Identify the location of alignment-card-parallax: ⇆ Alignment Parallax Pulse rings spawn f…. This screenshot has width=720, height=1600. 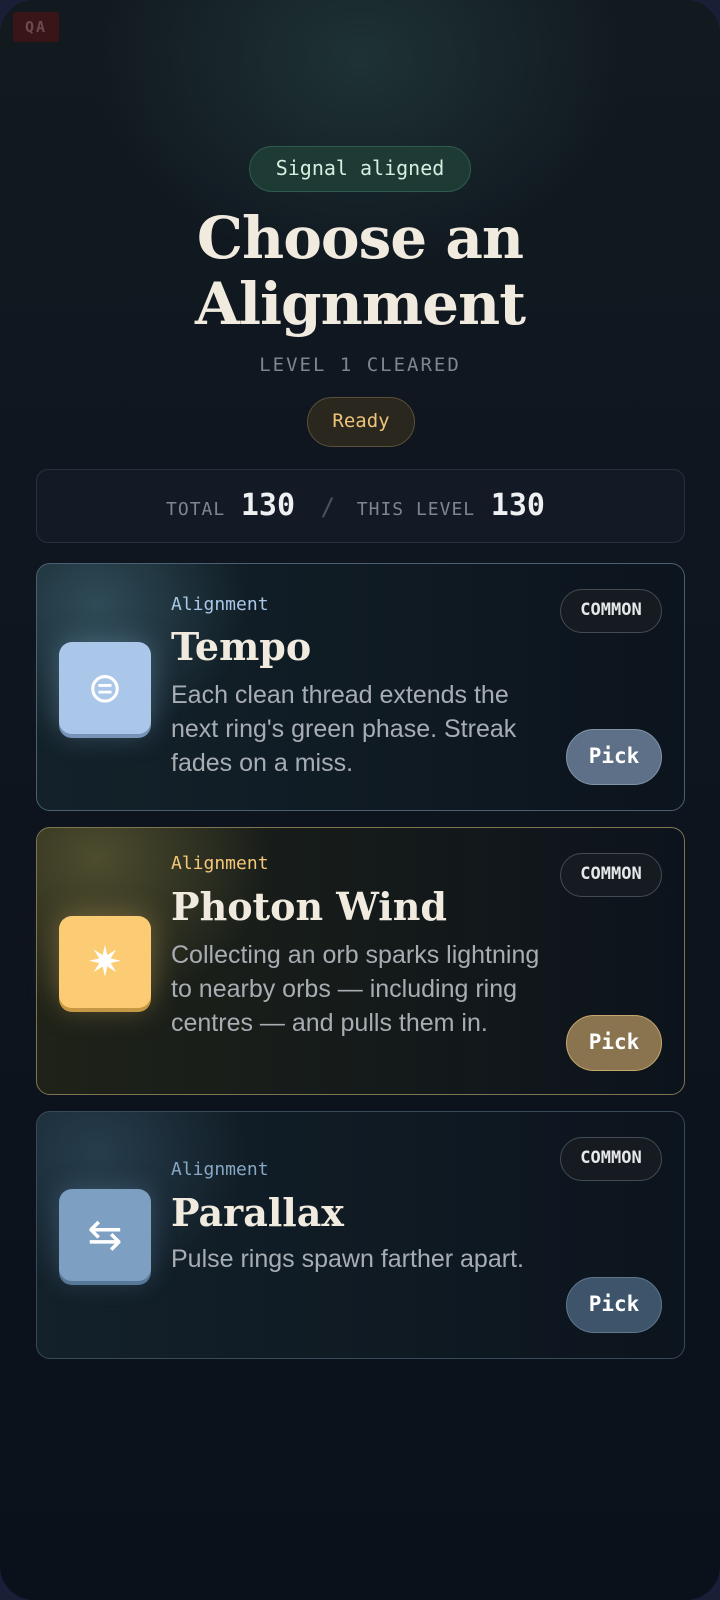
(360, 1235).